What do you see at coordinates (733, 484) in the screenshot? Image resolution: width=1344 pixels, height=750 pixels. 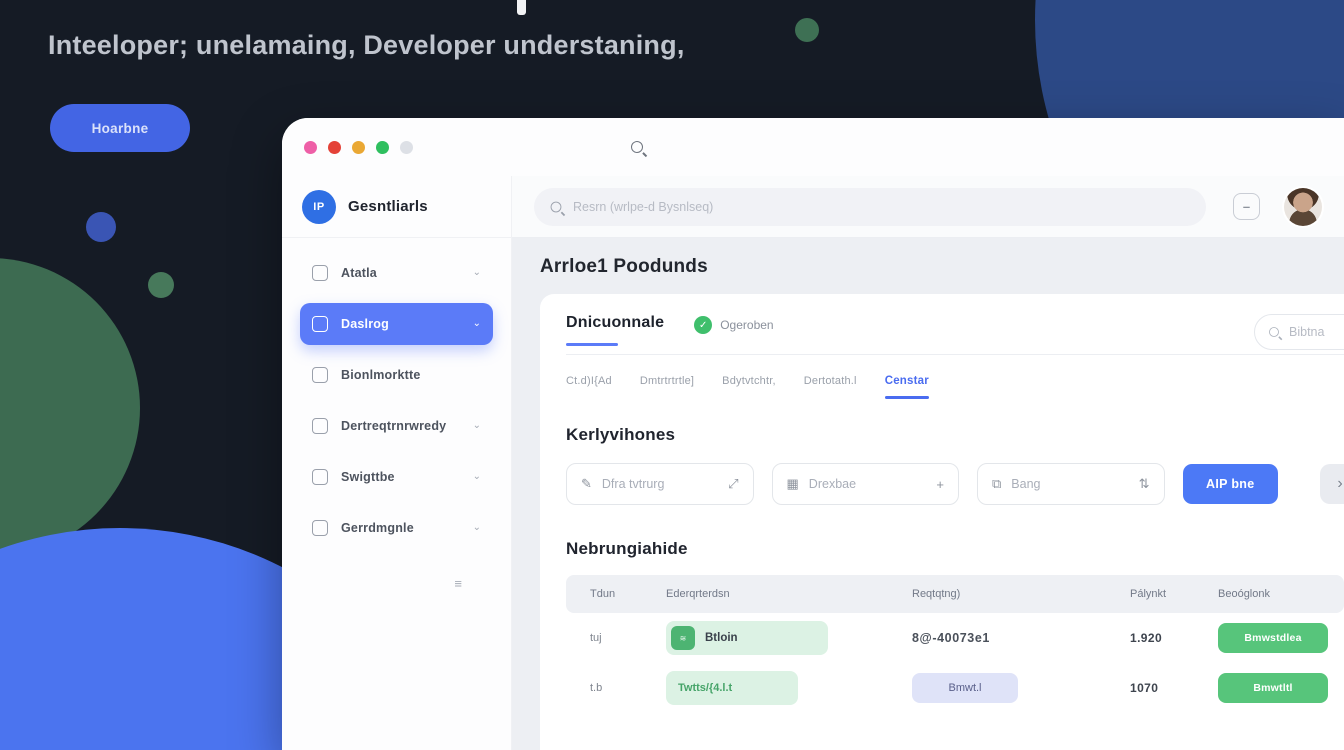 I see `expand-icon: ⤢` at bounding box center [733, 484].